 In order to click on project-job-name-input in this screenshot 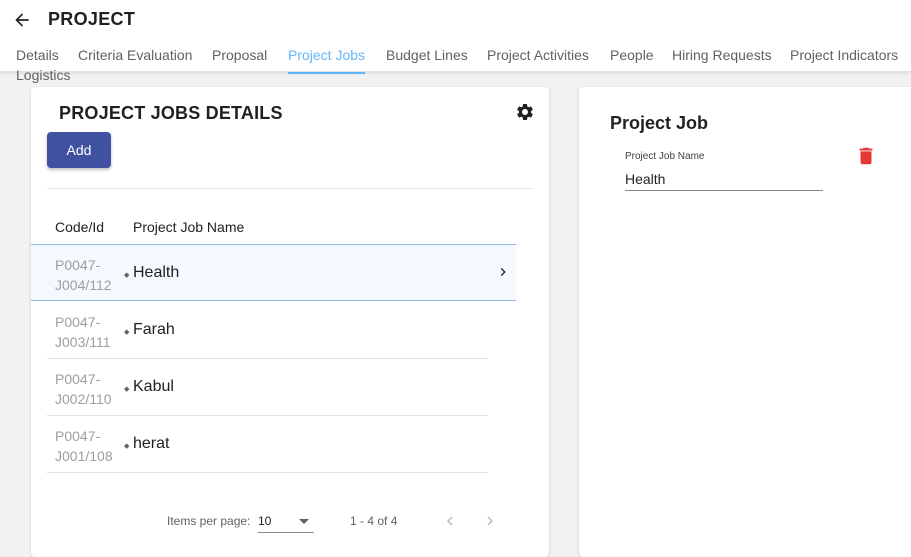, I will do `click(724, 179)`.